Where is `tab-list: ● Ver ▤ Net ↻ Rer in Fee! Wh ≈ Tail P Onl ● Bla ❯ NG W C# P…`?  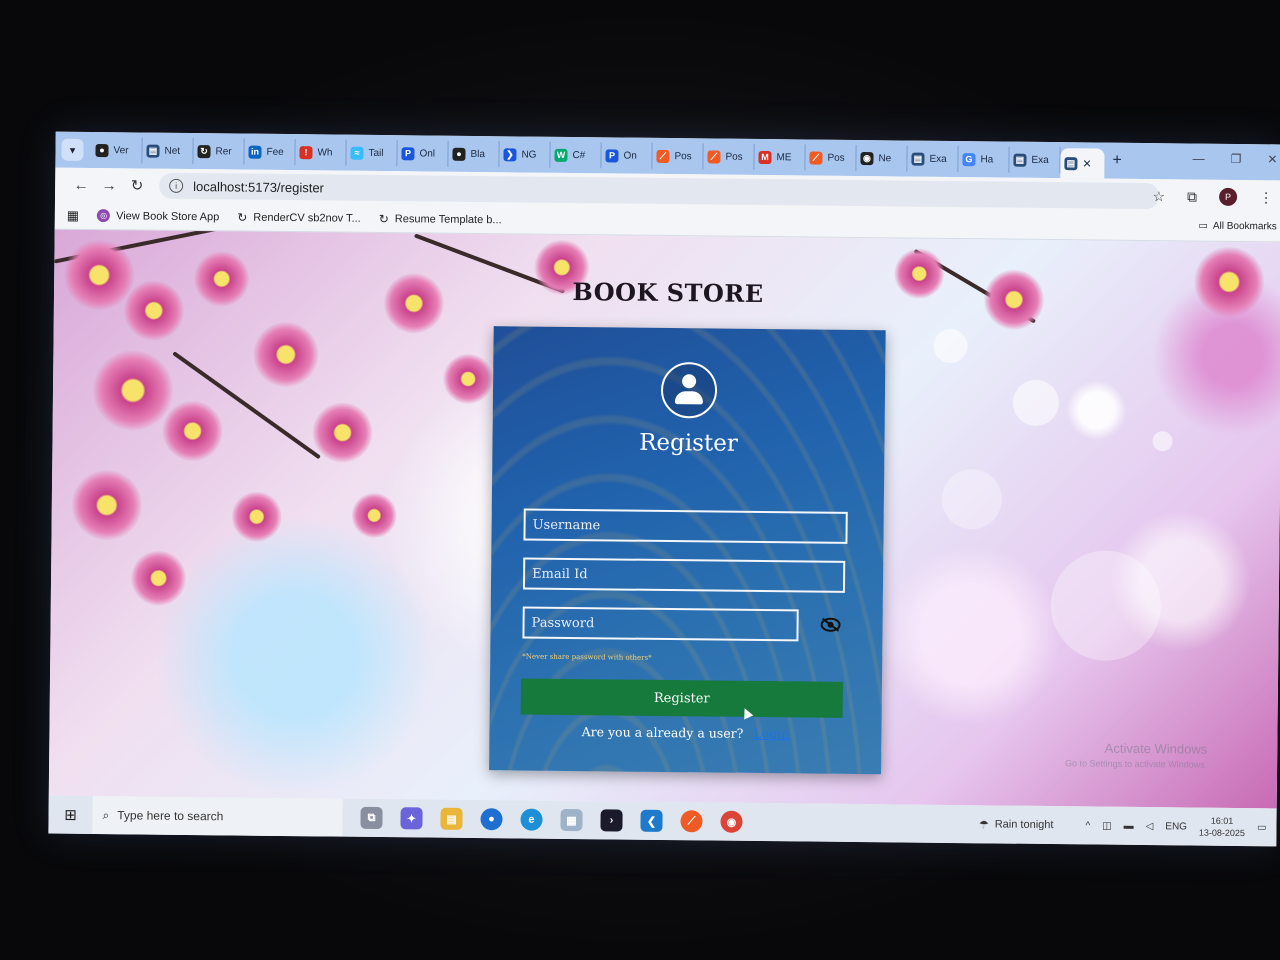
tab-list: ● Ver ▤ Net ↻ Rer in Fee! Wh ≈ Tail P Onl ● Bla ❯ NG W C# P… is located at coordinates (576, 155).